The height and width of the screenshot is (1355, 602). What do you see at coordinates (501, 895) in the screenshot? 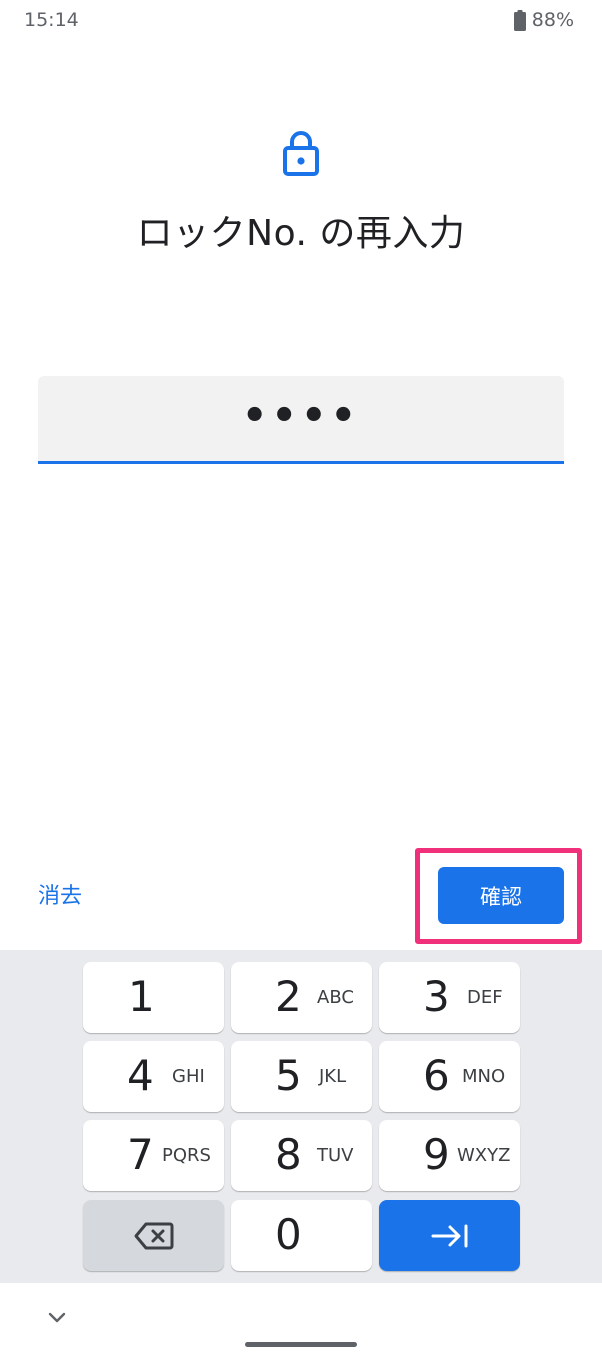
I see `confirm-button: 確認` at bounding box center [501, 895].